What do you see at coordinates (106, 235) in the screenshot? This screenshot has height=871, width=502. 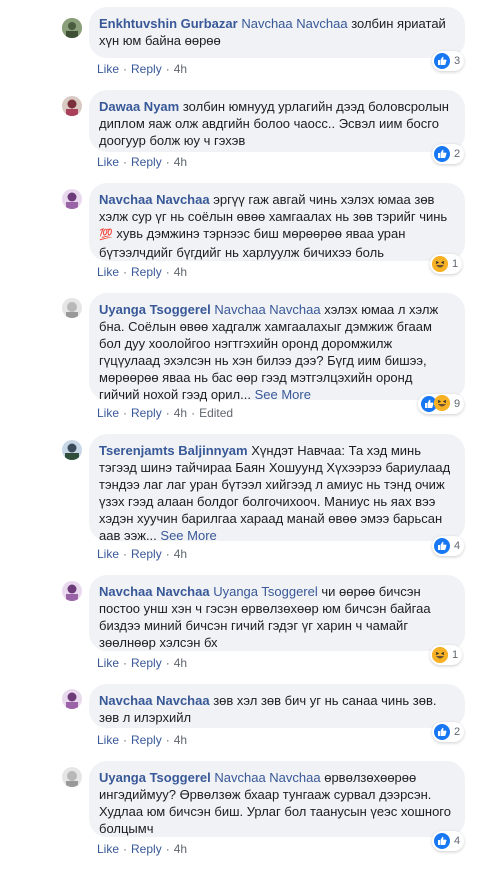 I see `hundred-emoji-icon: 💯` at bounding box center [106, 235].